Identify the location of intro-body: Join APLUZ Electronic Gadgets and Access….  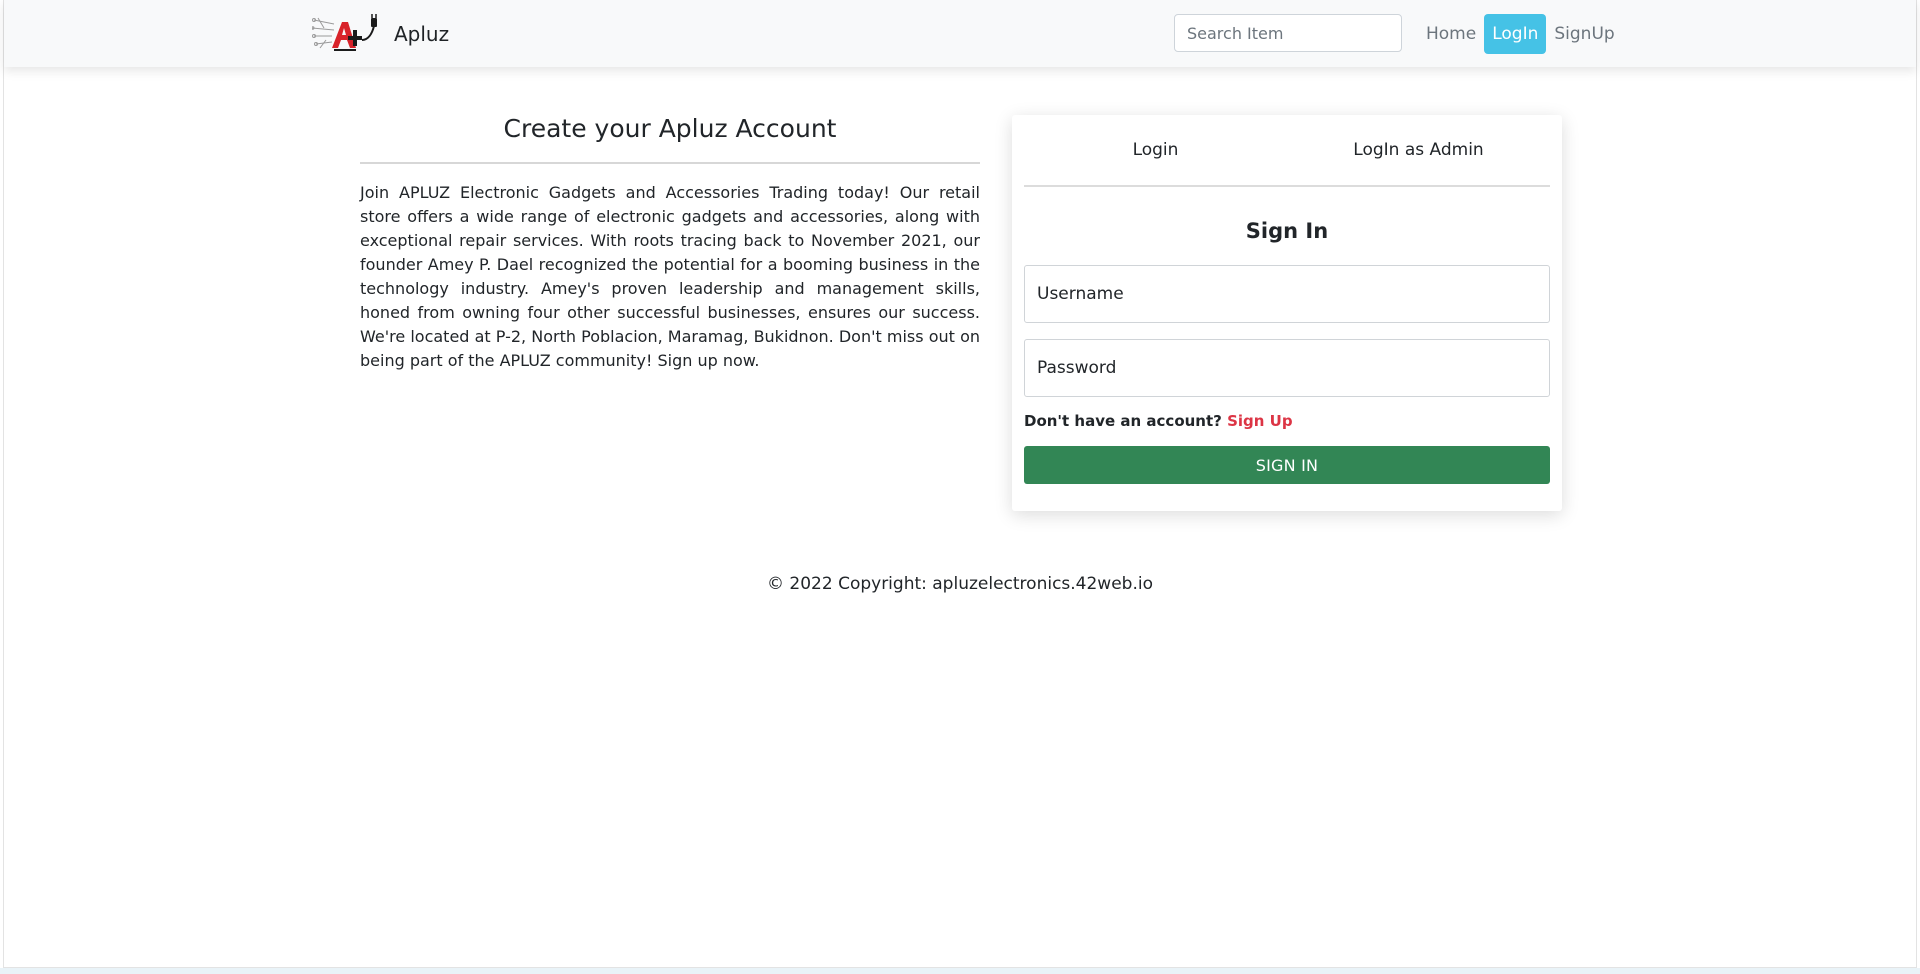
(670, 276).